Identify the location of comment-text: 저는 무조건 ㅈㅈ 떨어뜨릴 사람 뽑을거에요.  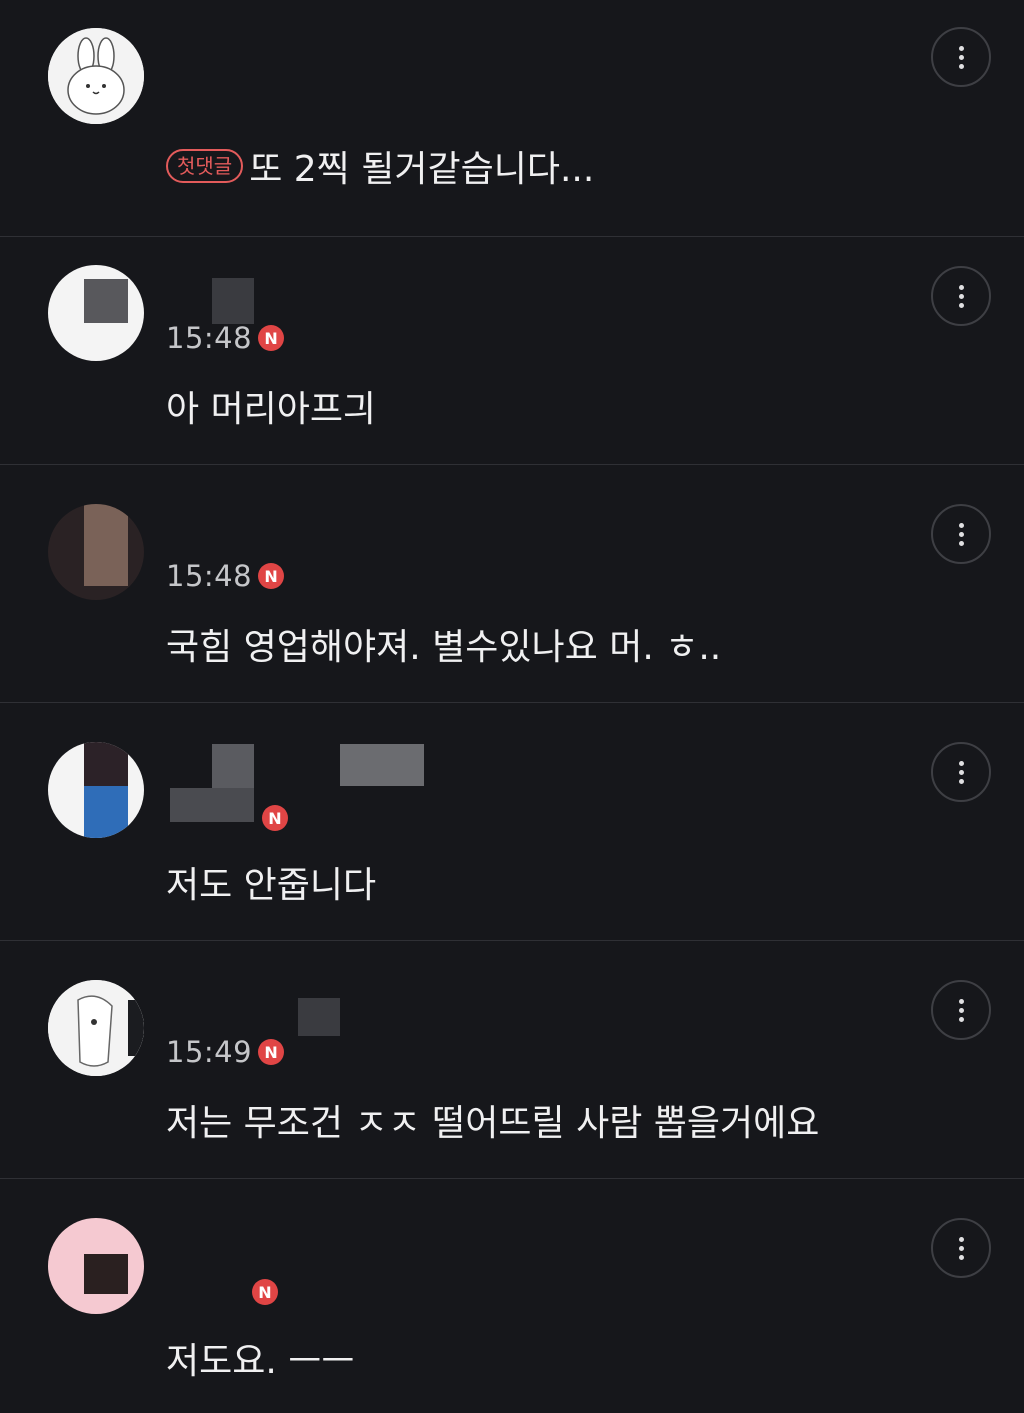
(493, 1123).